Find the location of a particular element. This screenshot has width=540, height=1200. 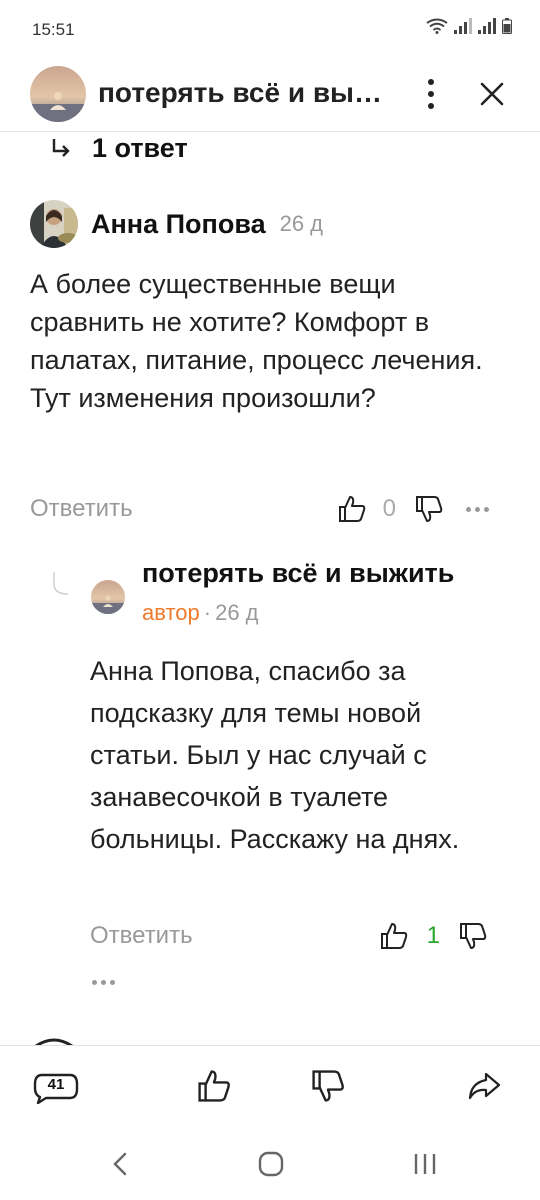

reply-actions: Ответить 1 is located at coordinates (300, 936).